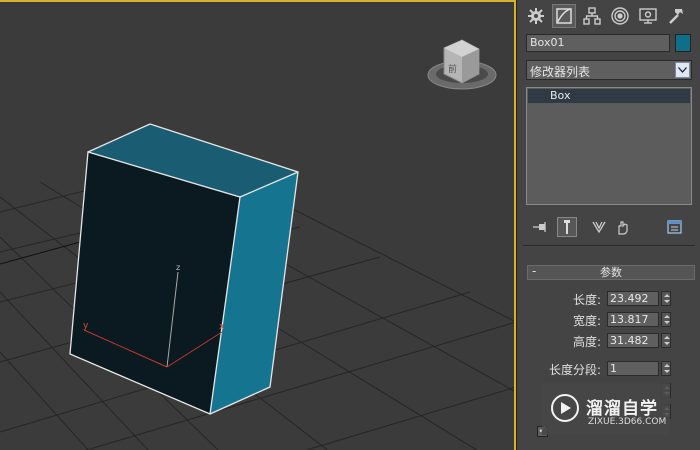 The image size is (700, 450). What do you see at coordinates (627, 422) in the screenshot?
I see `watermark-url: ZIXUE.3D66.COM` at bounding box center [627, 422].